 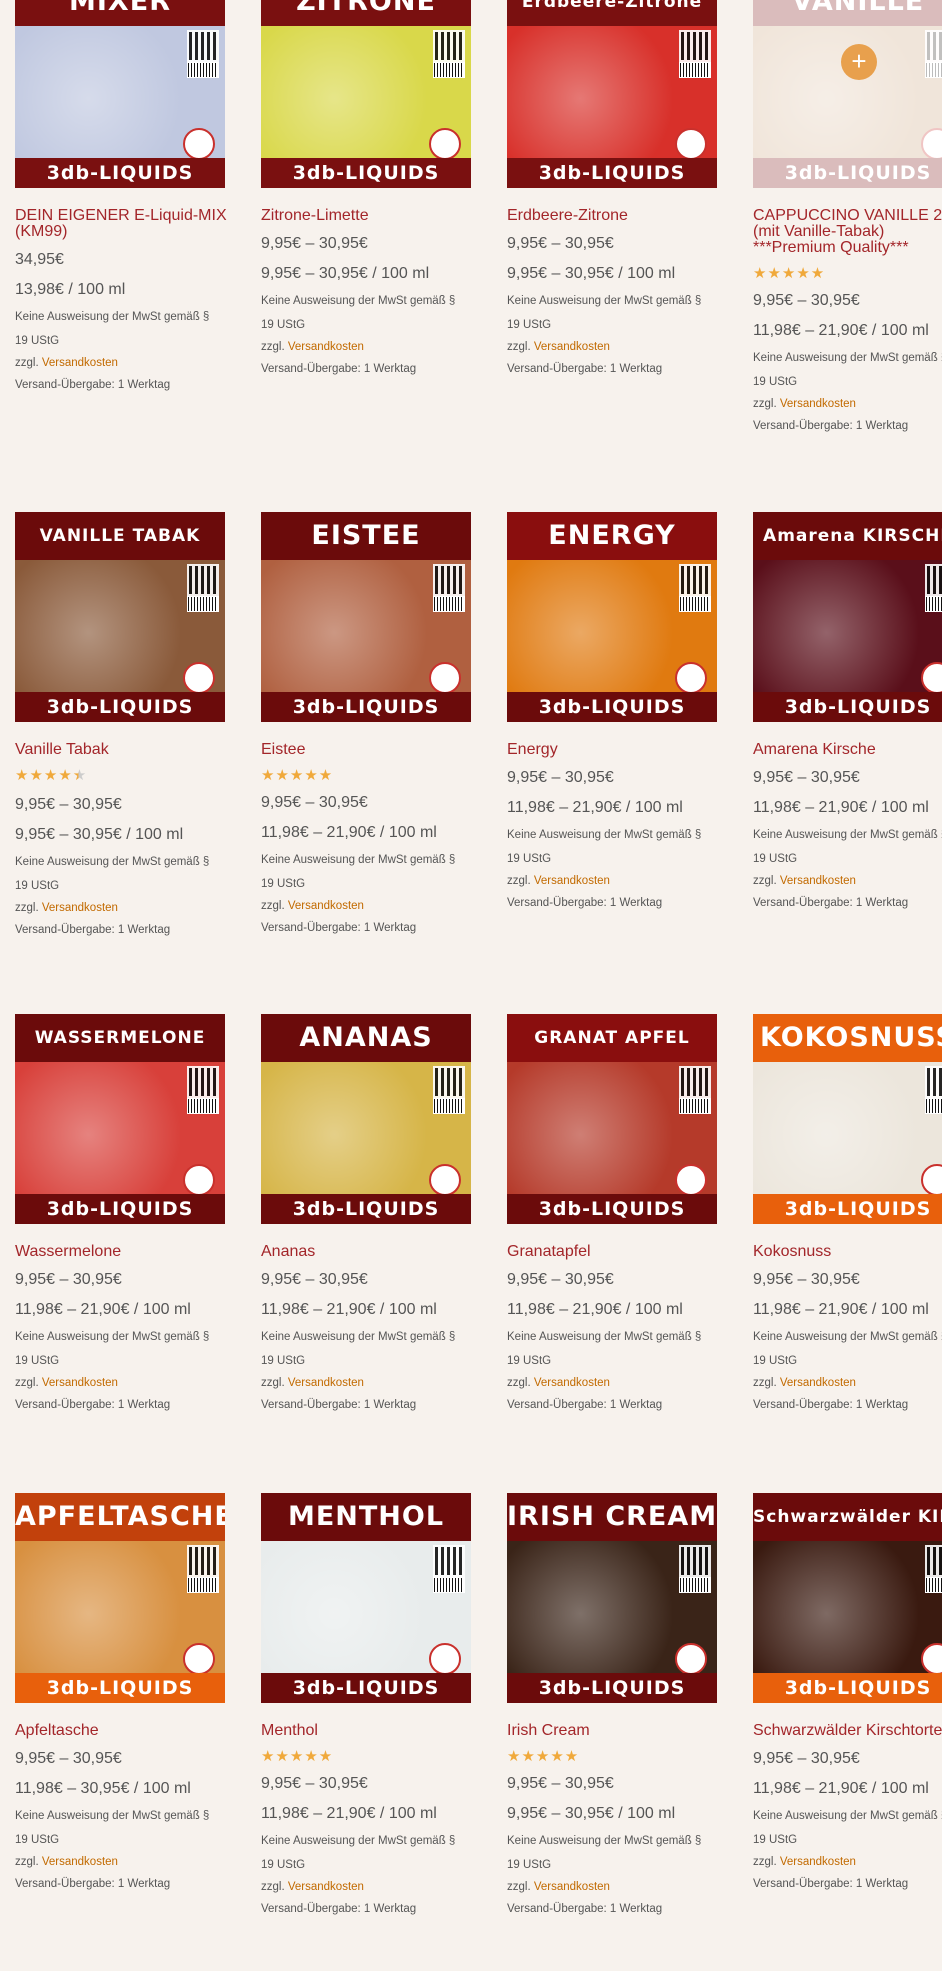 I want to click on product-image-banner: MENTHOL, so click(x=366, y=1517).